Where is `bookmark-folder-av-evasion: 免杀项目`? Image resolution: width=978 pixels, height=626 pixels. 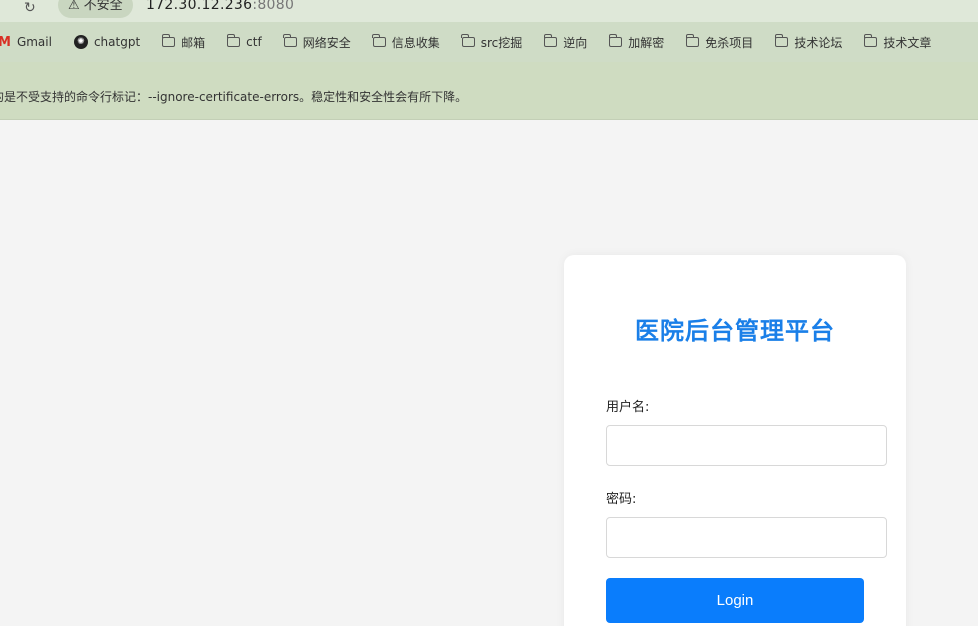 bookmark-folder-av-evasion: 免杀项目 is located at coordinates (719, 42).